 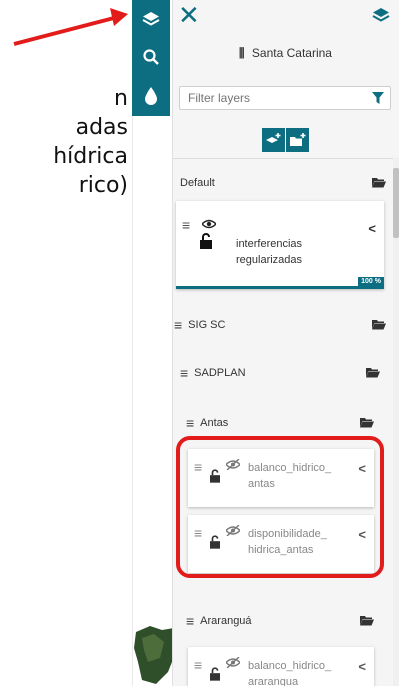 I want to click on slide-text-line: adas, so click(x=101, y=127).